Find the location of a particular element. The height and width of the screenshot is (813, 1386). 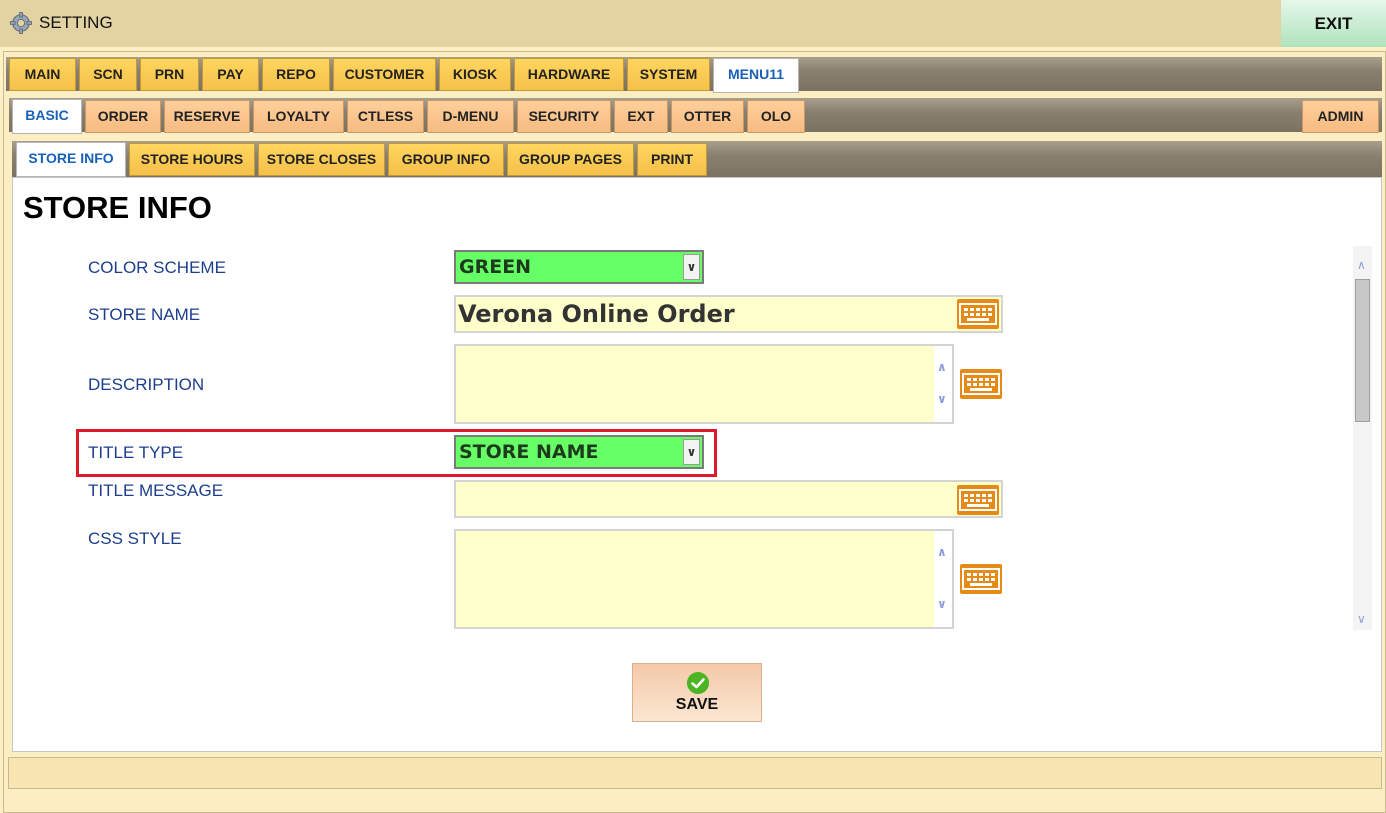

tab-ctless: CTLESS is located at coordinates (385, 116).